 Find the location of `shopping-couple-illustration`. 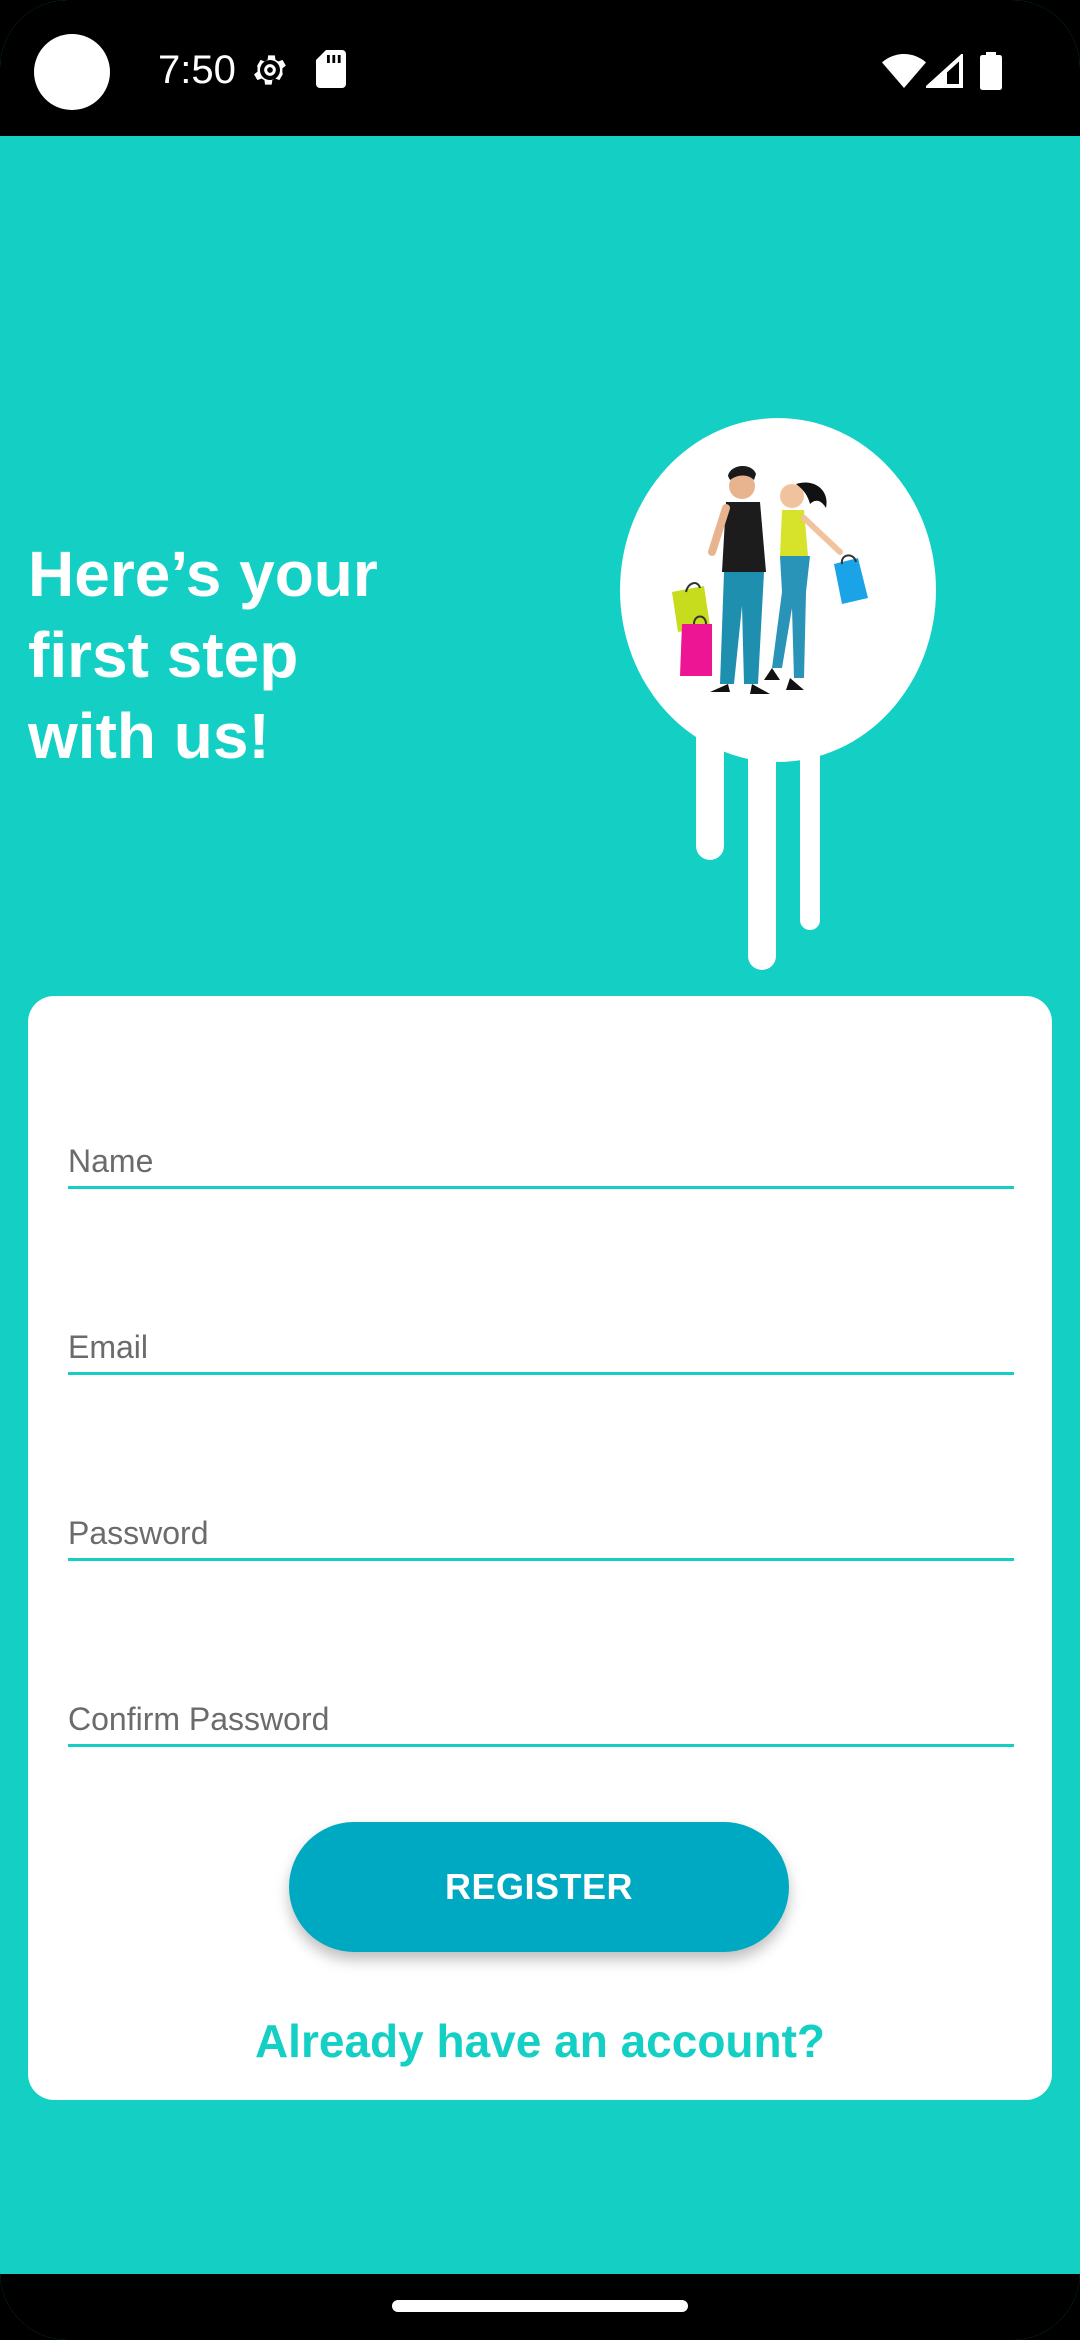

shopping-couple-illustration is located at coordinates (778, 694).